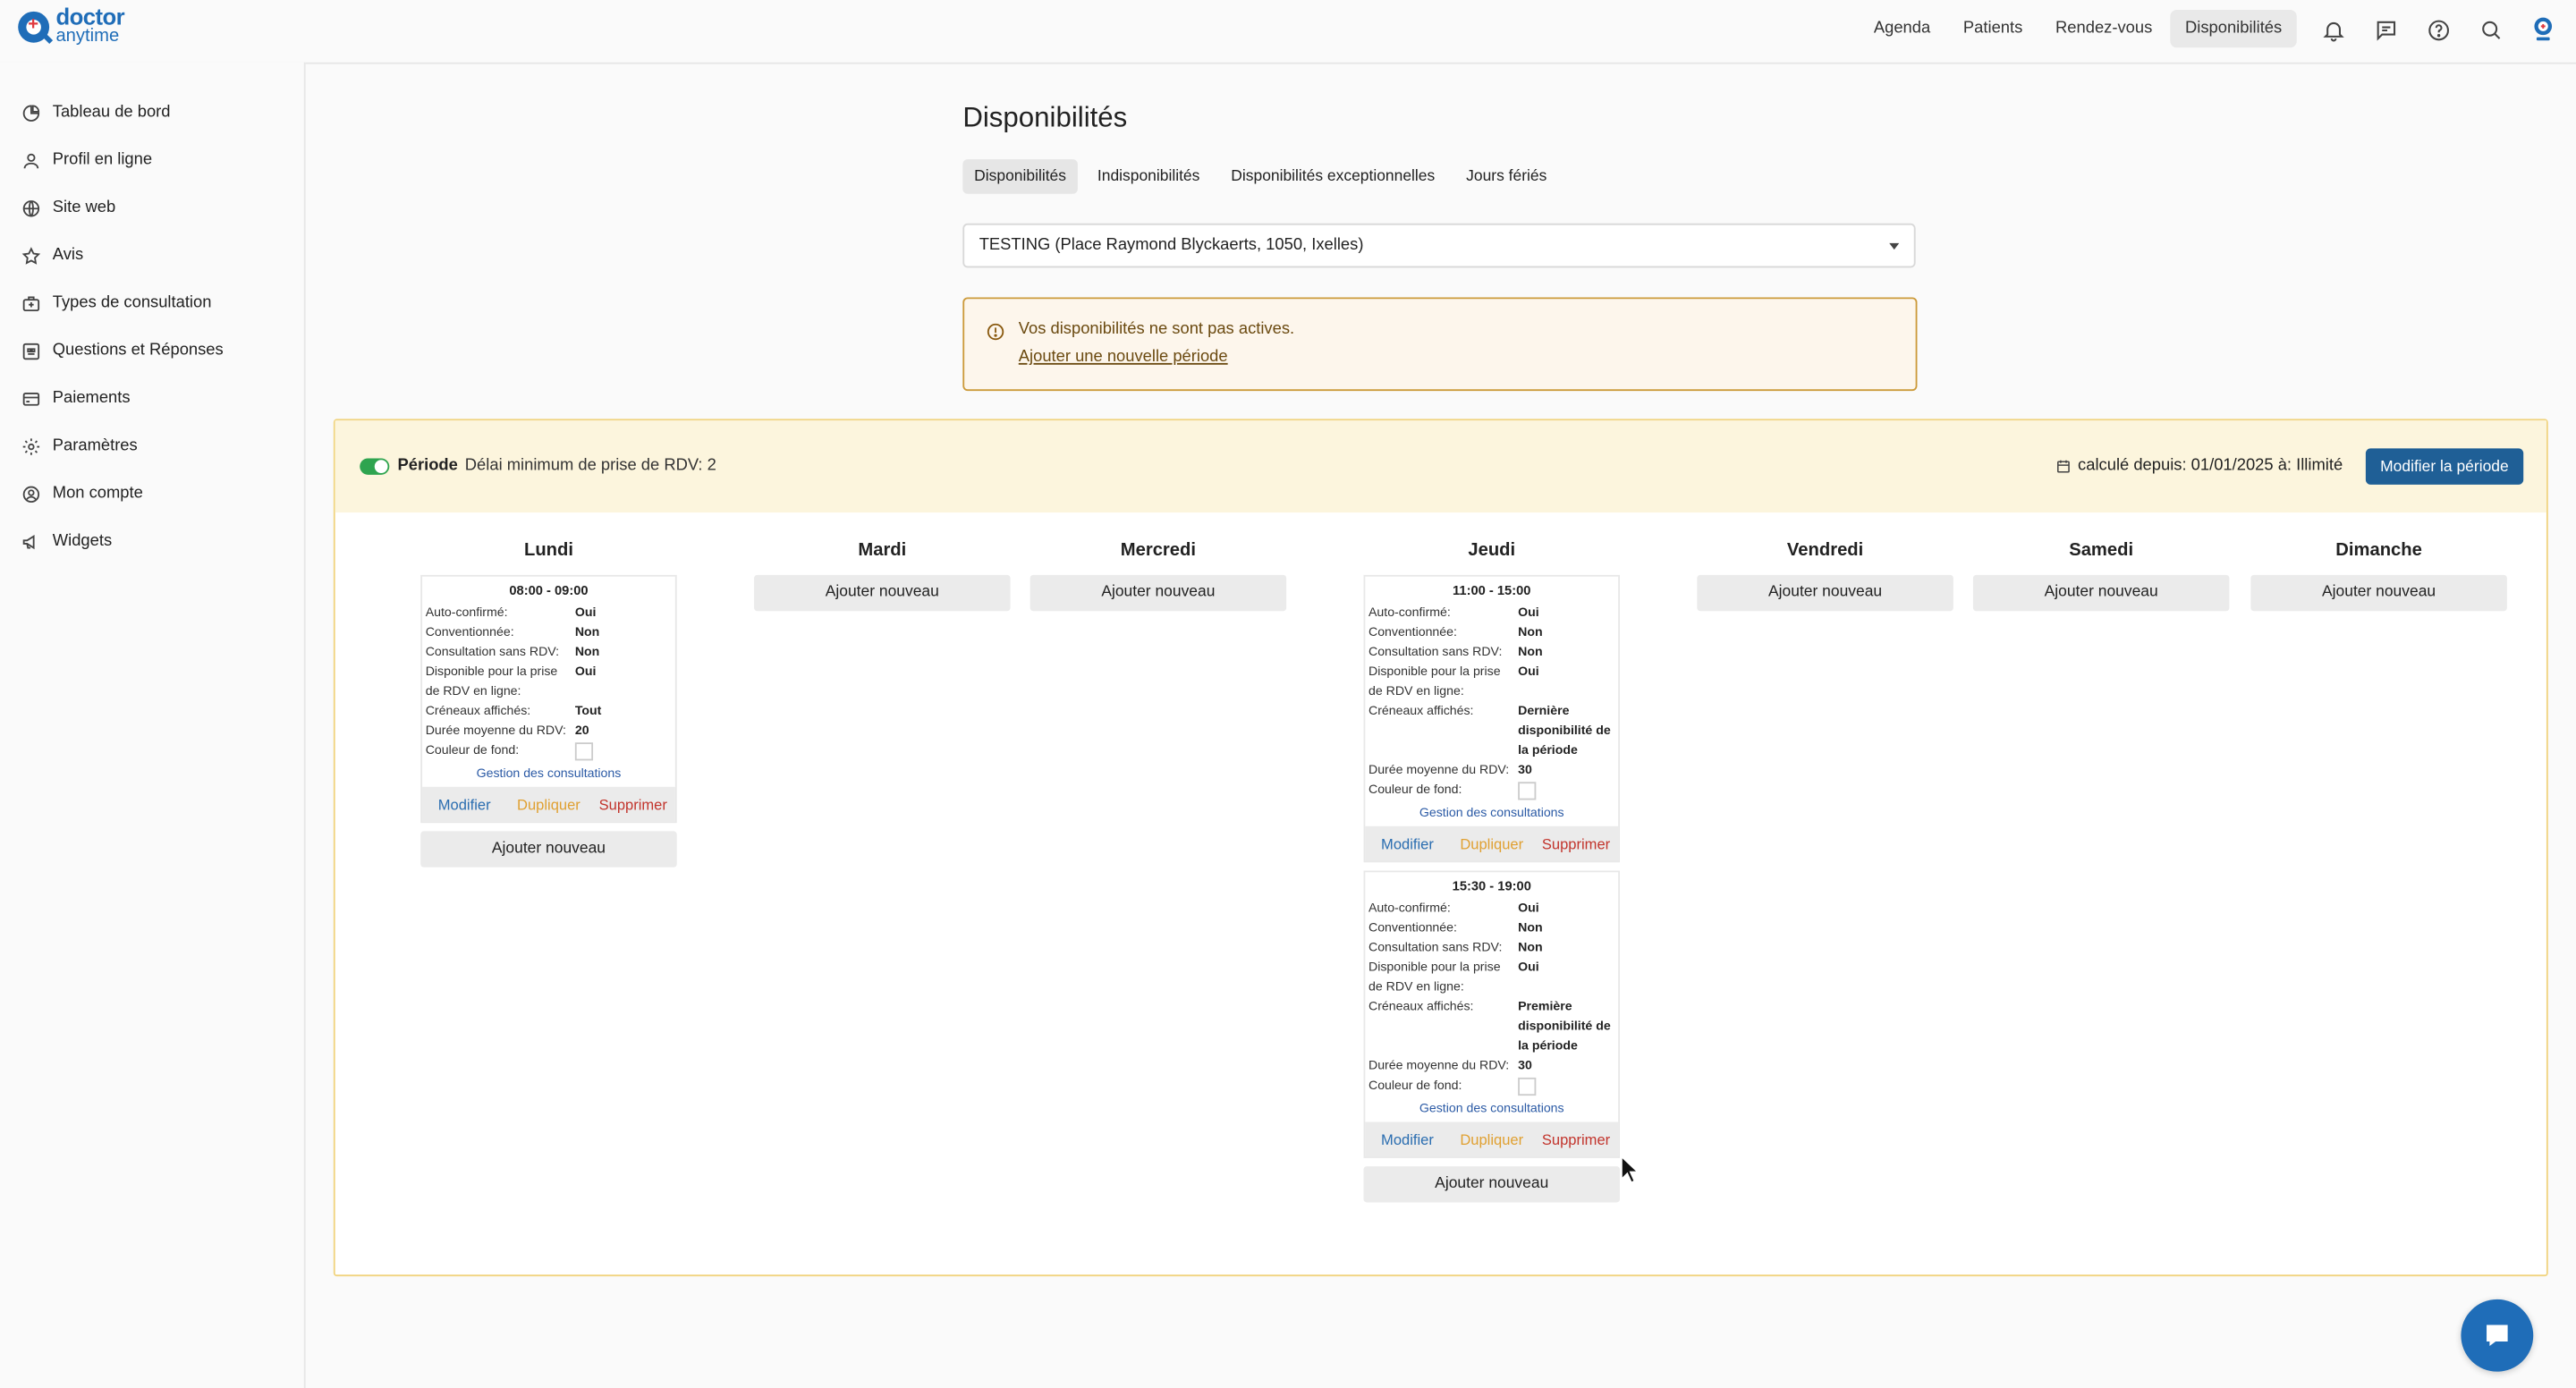 The height and width of the screenshot is (1388, 2576). I want to click on chevron-down-icon, so click(1894, 246).